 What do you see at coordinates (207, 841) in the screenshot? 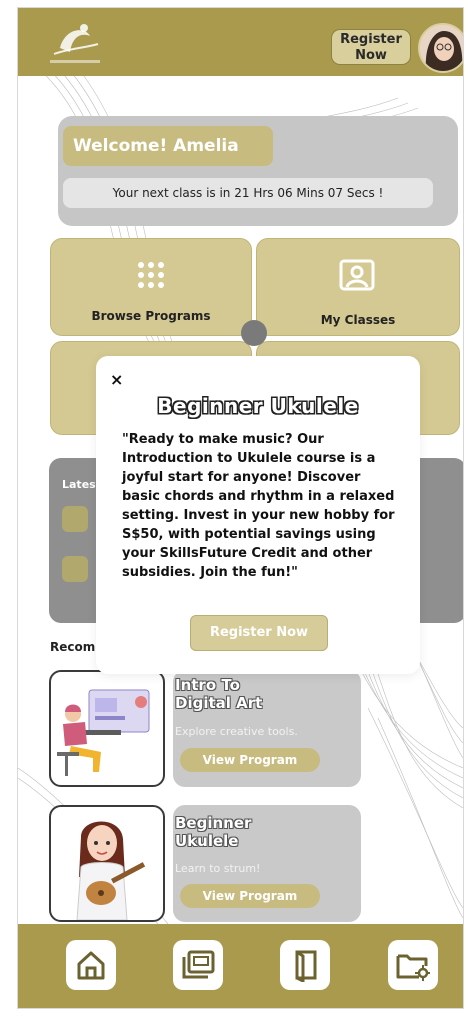
I see `program-title-line2: Ukulele` at bounding box center [207, 841].